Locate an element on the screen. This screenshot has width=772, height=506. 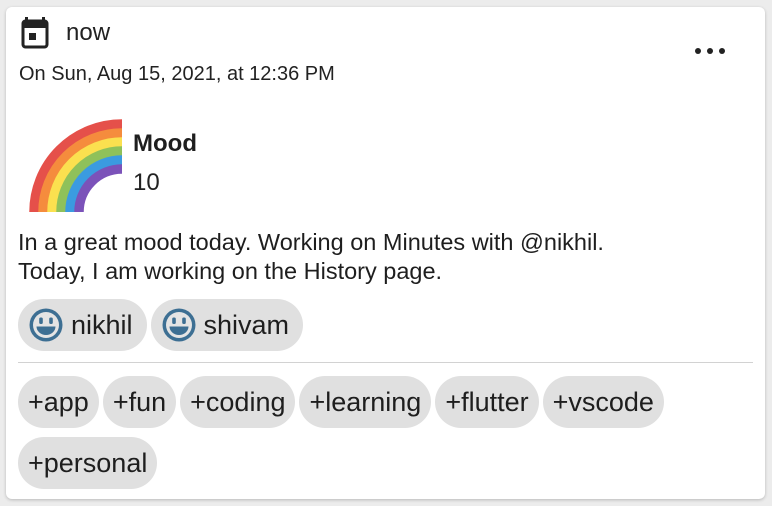
person-chip-shivam: shivam is located at coordinates (227, 325).